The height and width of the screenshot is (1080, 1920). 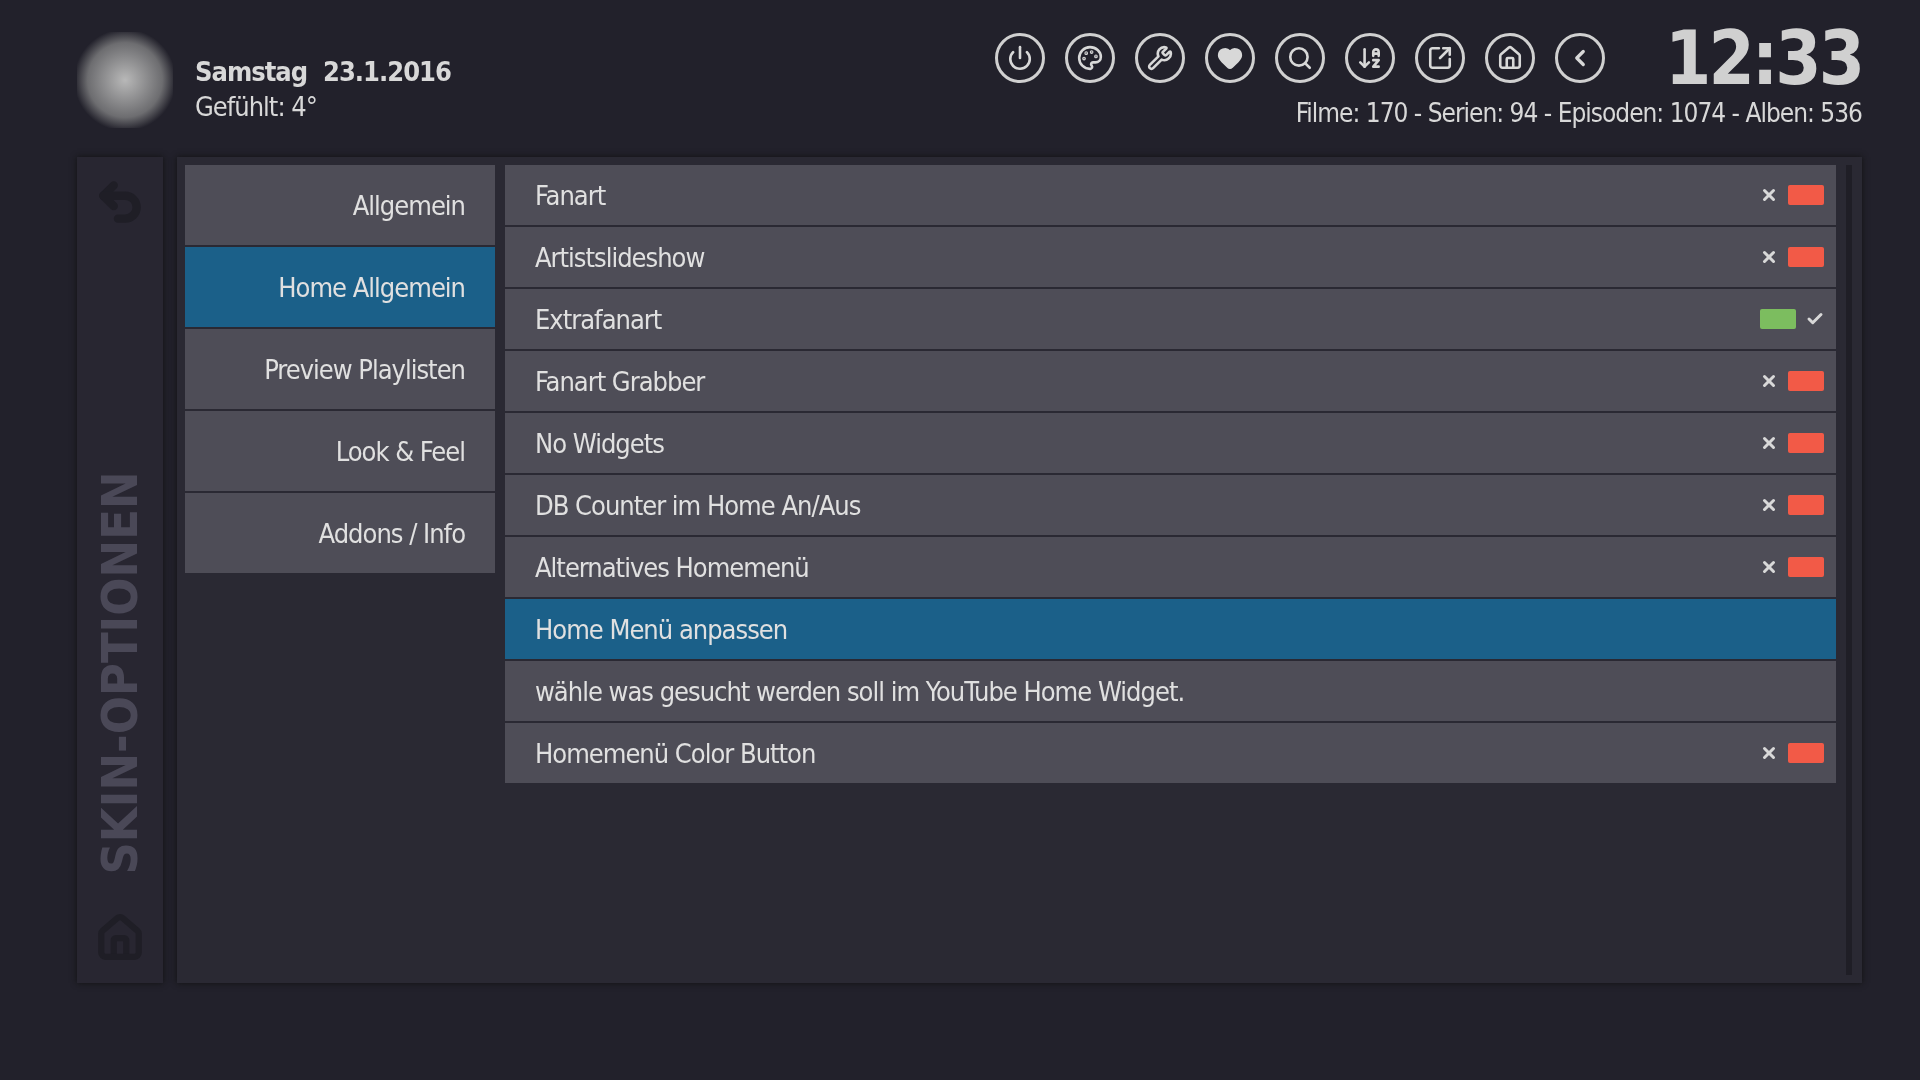 I want to click on home-button, so click(x=1510, y=58).